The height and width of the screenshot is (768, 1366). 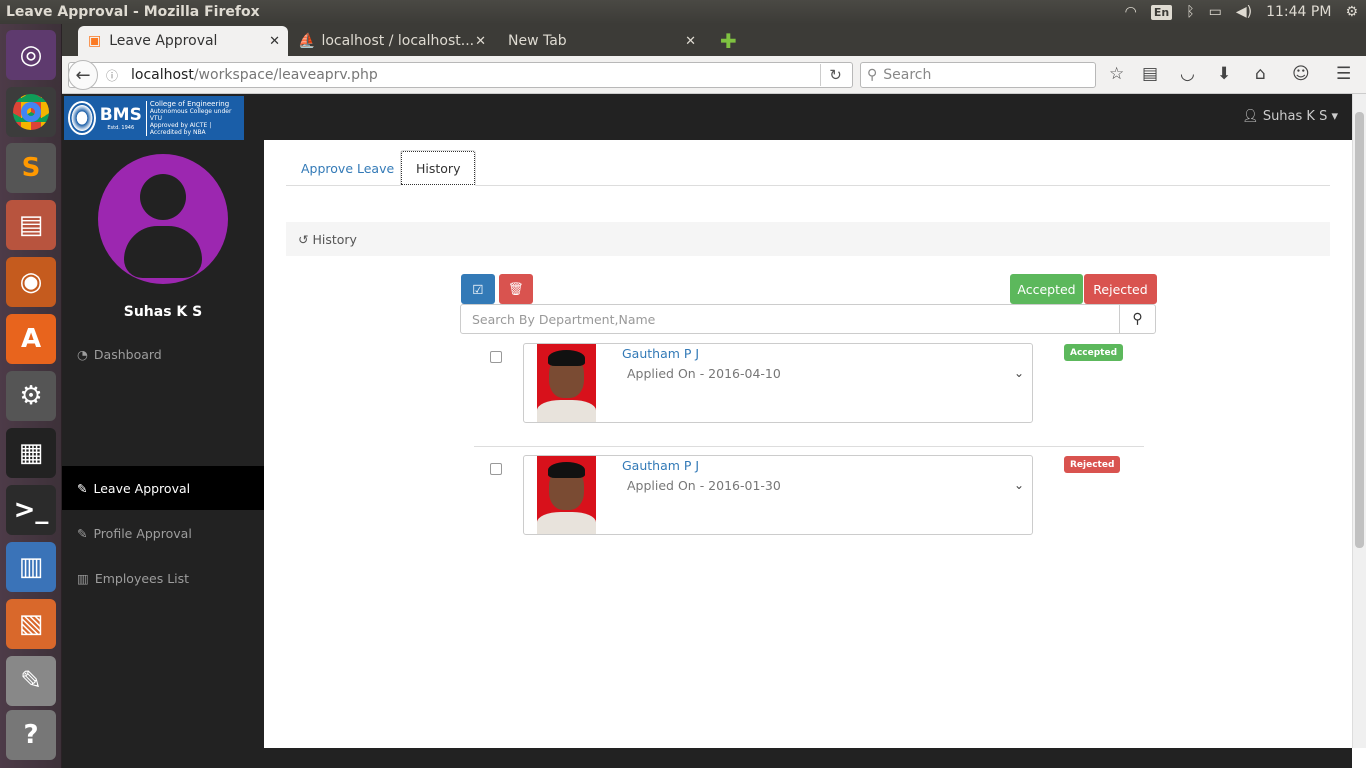 I want to click on wifi-icon: ◠, so click(x=1131, y=12).